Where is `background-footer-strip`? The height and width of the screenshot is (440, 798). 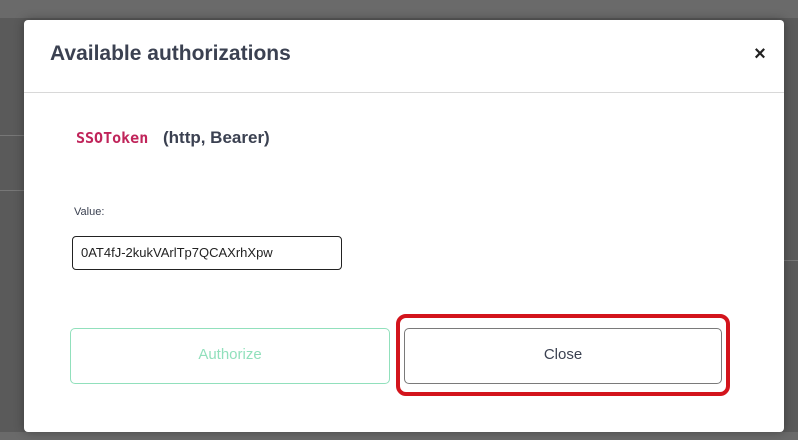
background-footer-strip is located at coordinates (399, 436).